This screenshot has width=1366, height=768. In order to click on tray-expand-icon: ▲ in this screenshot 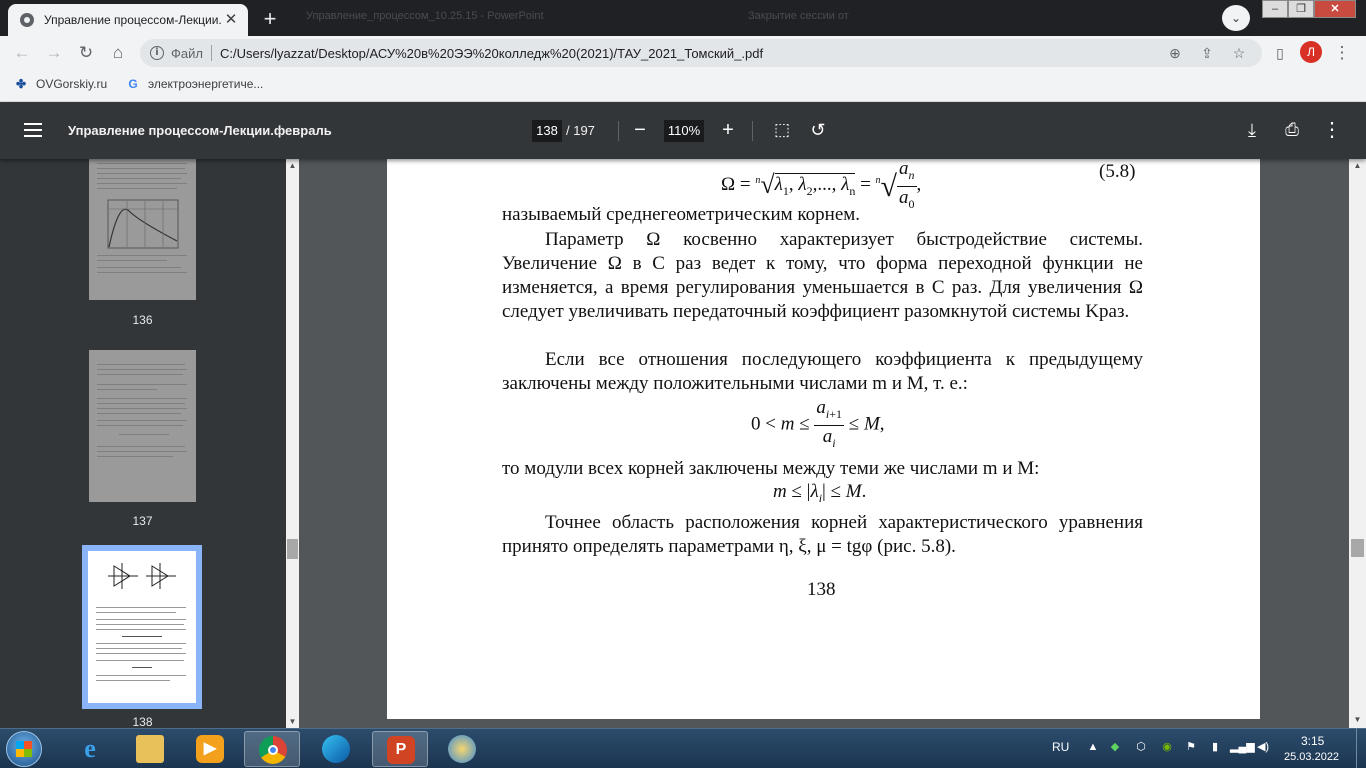, I will do `click(1093, 747)`.